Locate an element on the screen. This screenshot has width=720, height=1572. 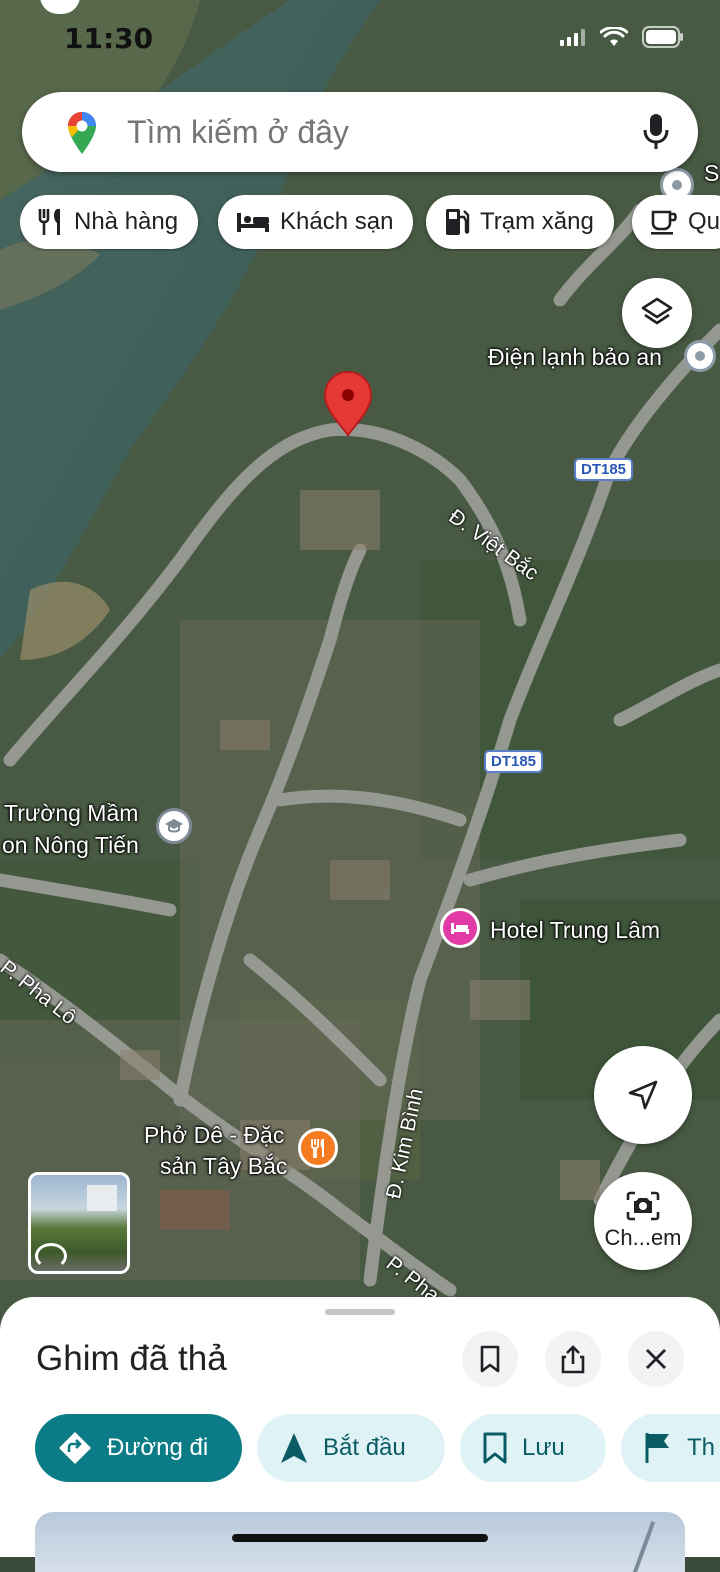
status-bar: 11:30 is located at coordinates (360, 40).